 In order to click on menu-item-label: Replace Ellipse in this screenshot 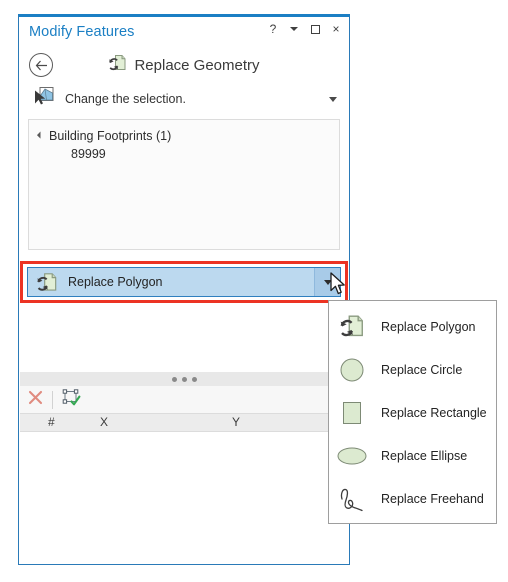, I will do `click(424, 455)`.